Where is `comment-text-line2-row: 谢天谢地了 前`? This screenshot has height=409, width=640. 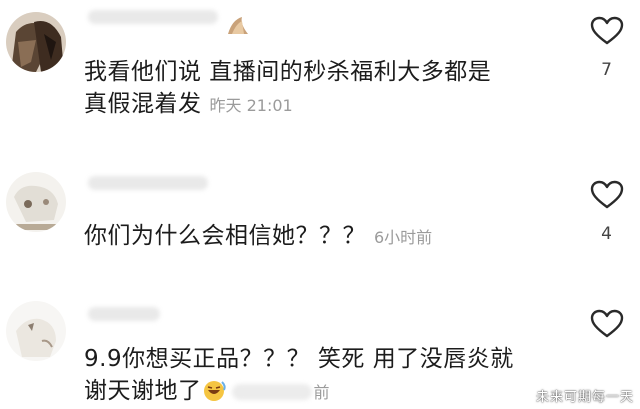 comment-text-line2-row: 谢天谢地了 前 is located at coordinates (299, 392).